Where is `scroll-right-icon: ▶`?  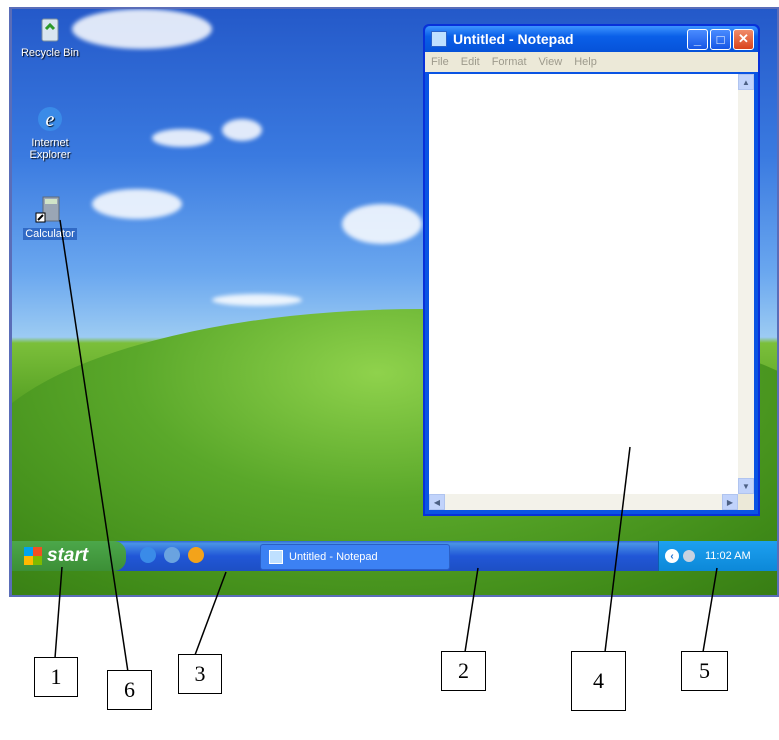
scroll-right-icon: ▶ is located at coordinates (730, 502).